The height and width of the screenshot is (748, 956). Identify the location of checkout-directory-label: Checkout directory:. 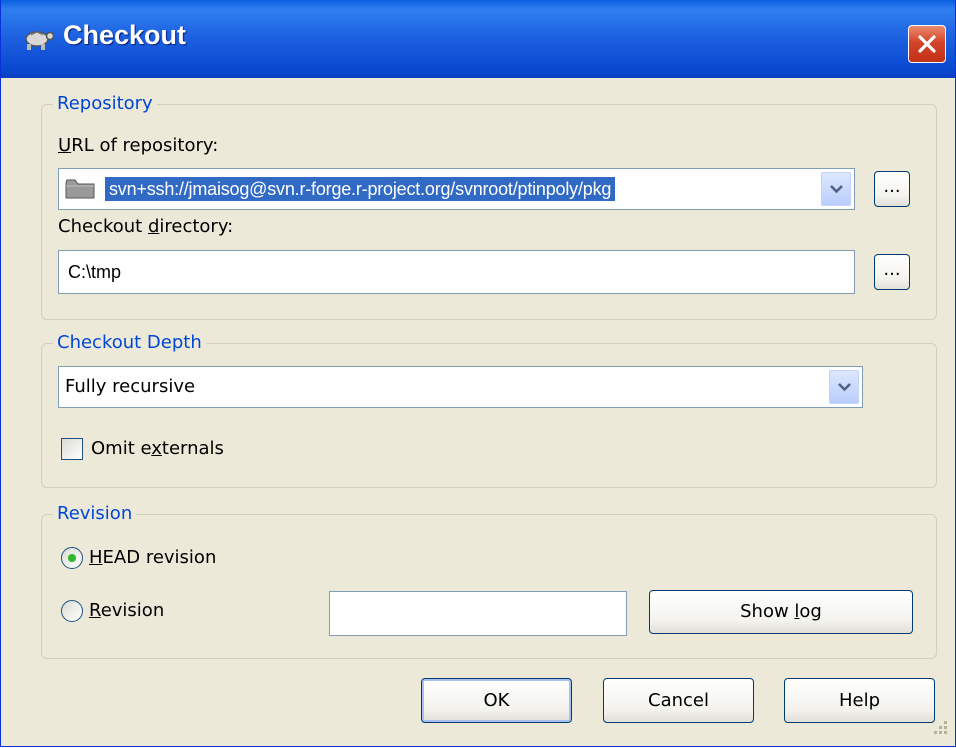
(146, 226).